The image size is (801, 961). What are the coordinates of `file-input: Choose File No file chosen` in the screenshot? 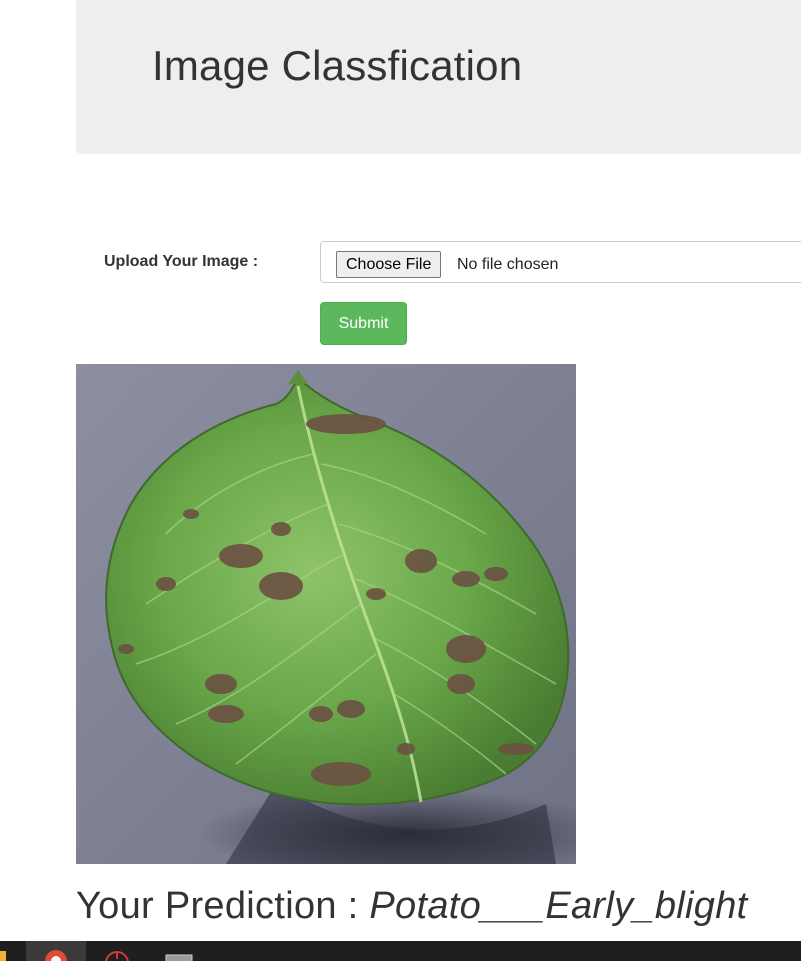 It's located at (560, 262).